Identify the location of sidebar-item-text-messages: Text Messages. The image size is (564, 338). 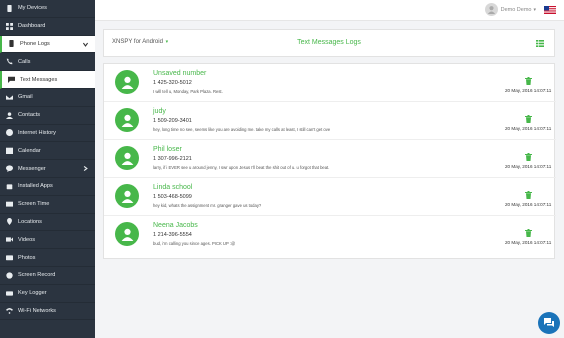
(47, 80).